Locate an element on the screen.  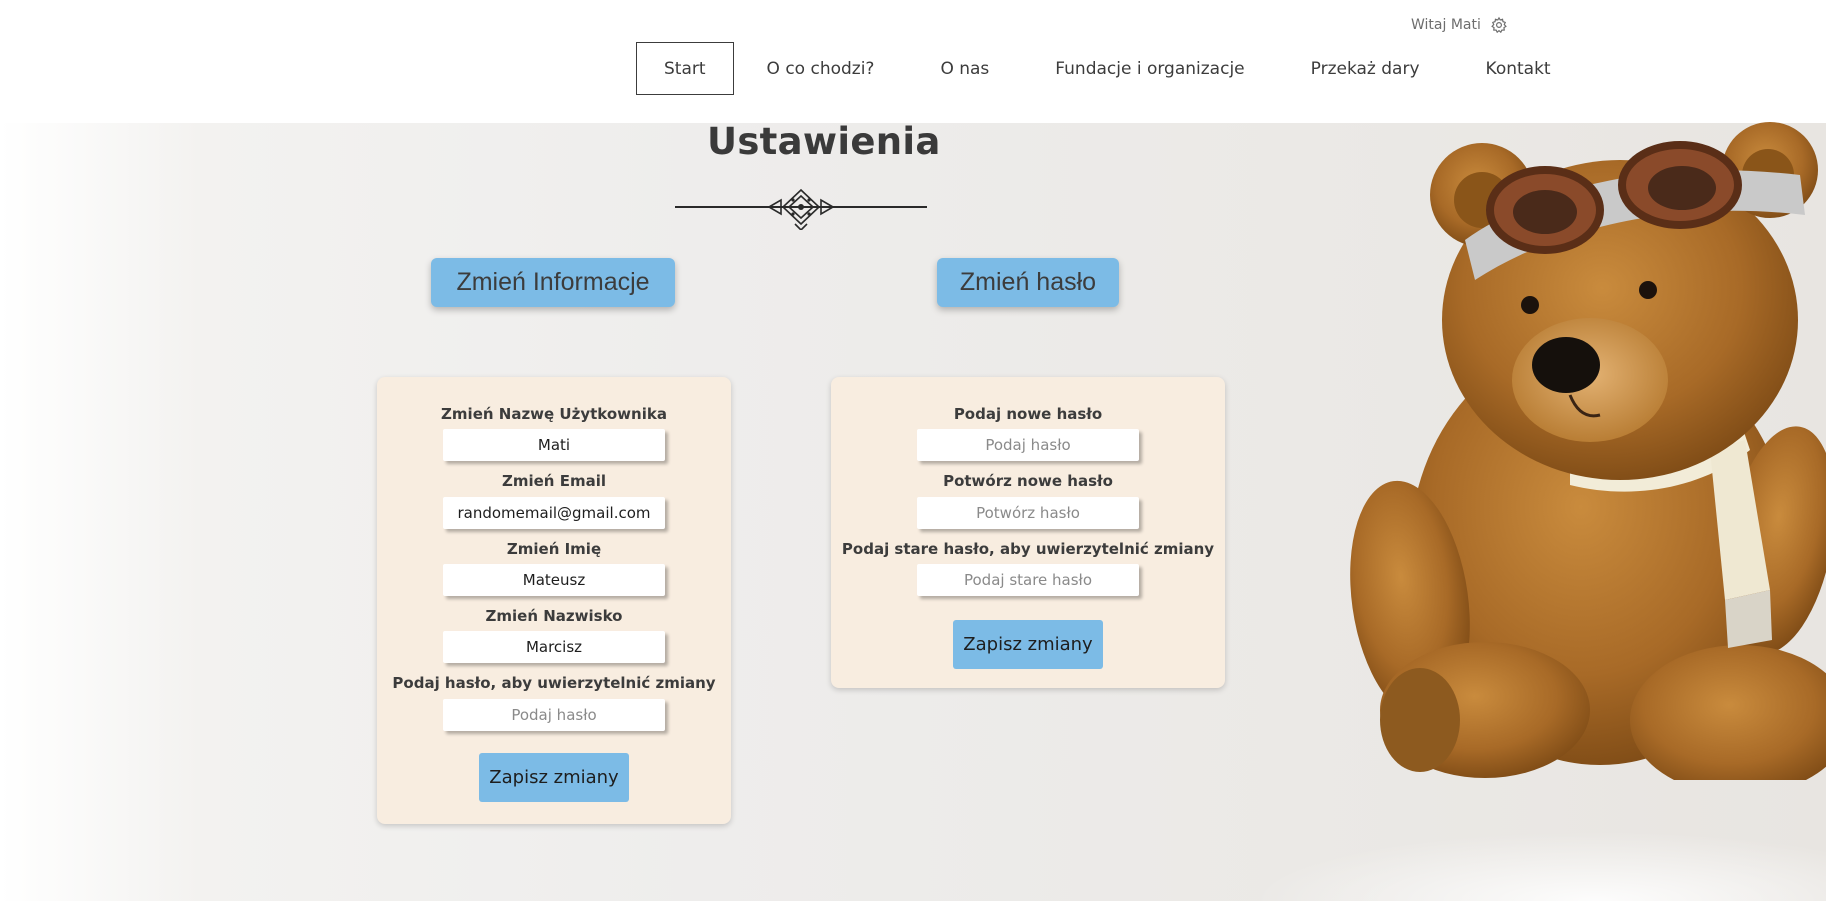
repeat-password-label: Potwórz nowe hasło is located at coordinates (1028, 481).